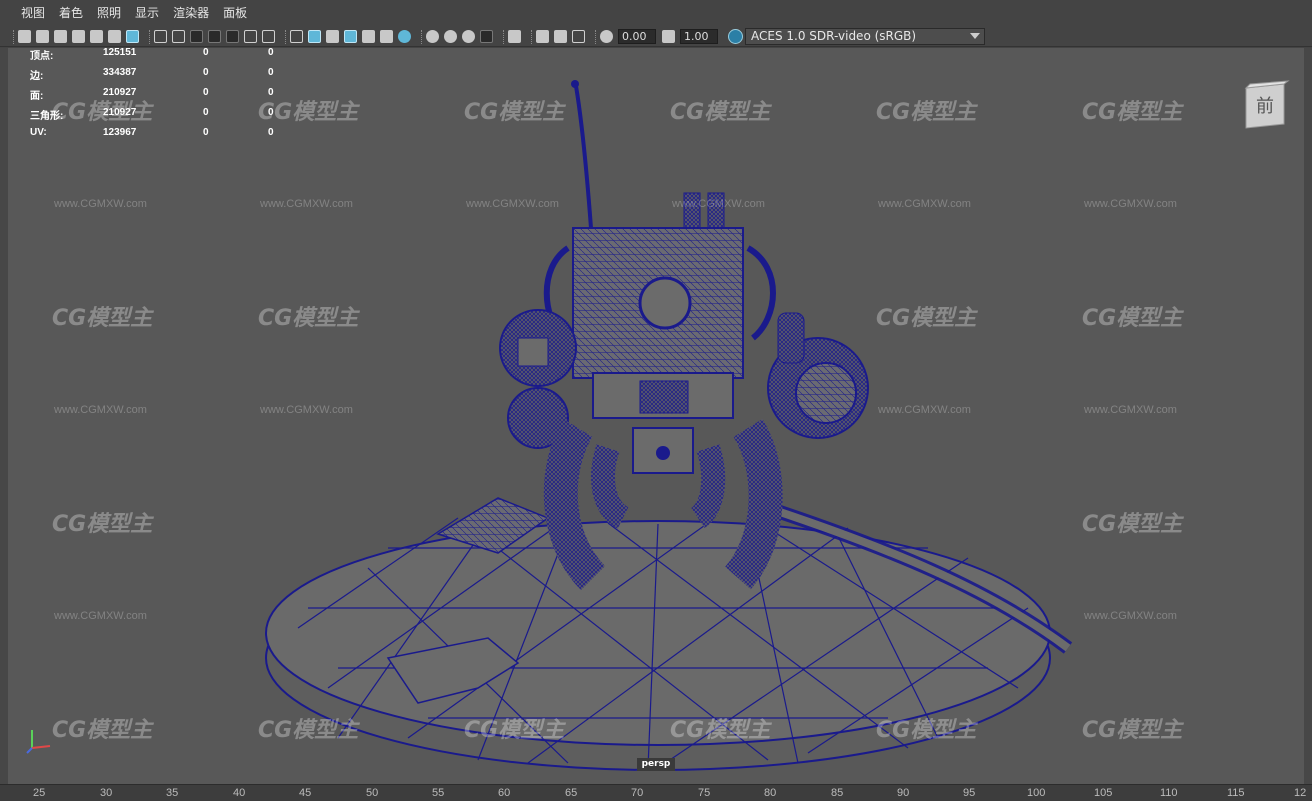  What do you see at coordinates (96, 36) in the screenshot?
I see `image-plane-icon` at bounding box center [96, 36].